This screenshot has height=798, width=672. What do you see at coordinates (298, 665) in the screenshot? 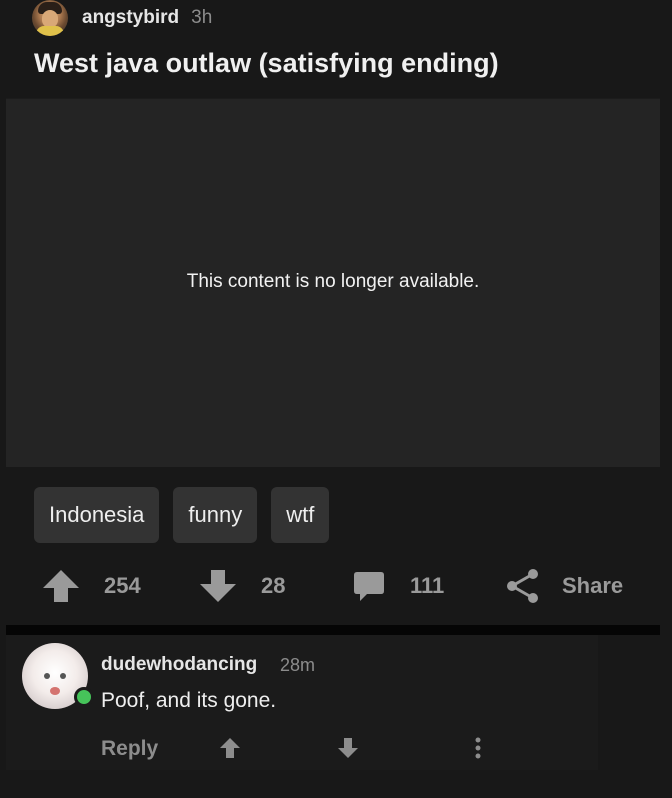
I see `comment-time: 28m` at bounding box center [298, 665].